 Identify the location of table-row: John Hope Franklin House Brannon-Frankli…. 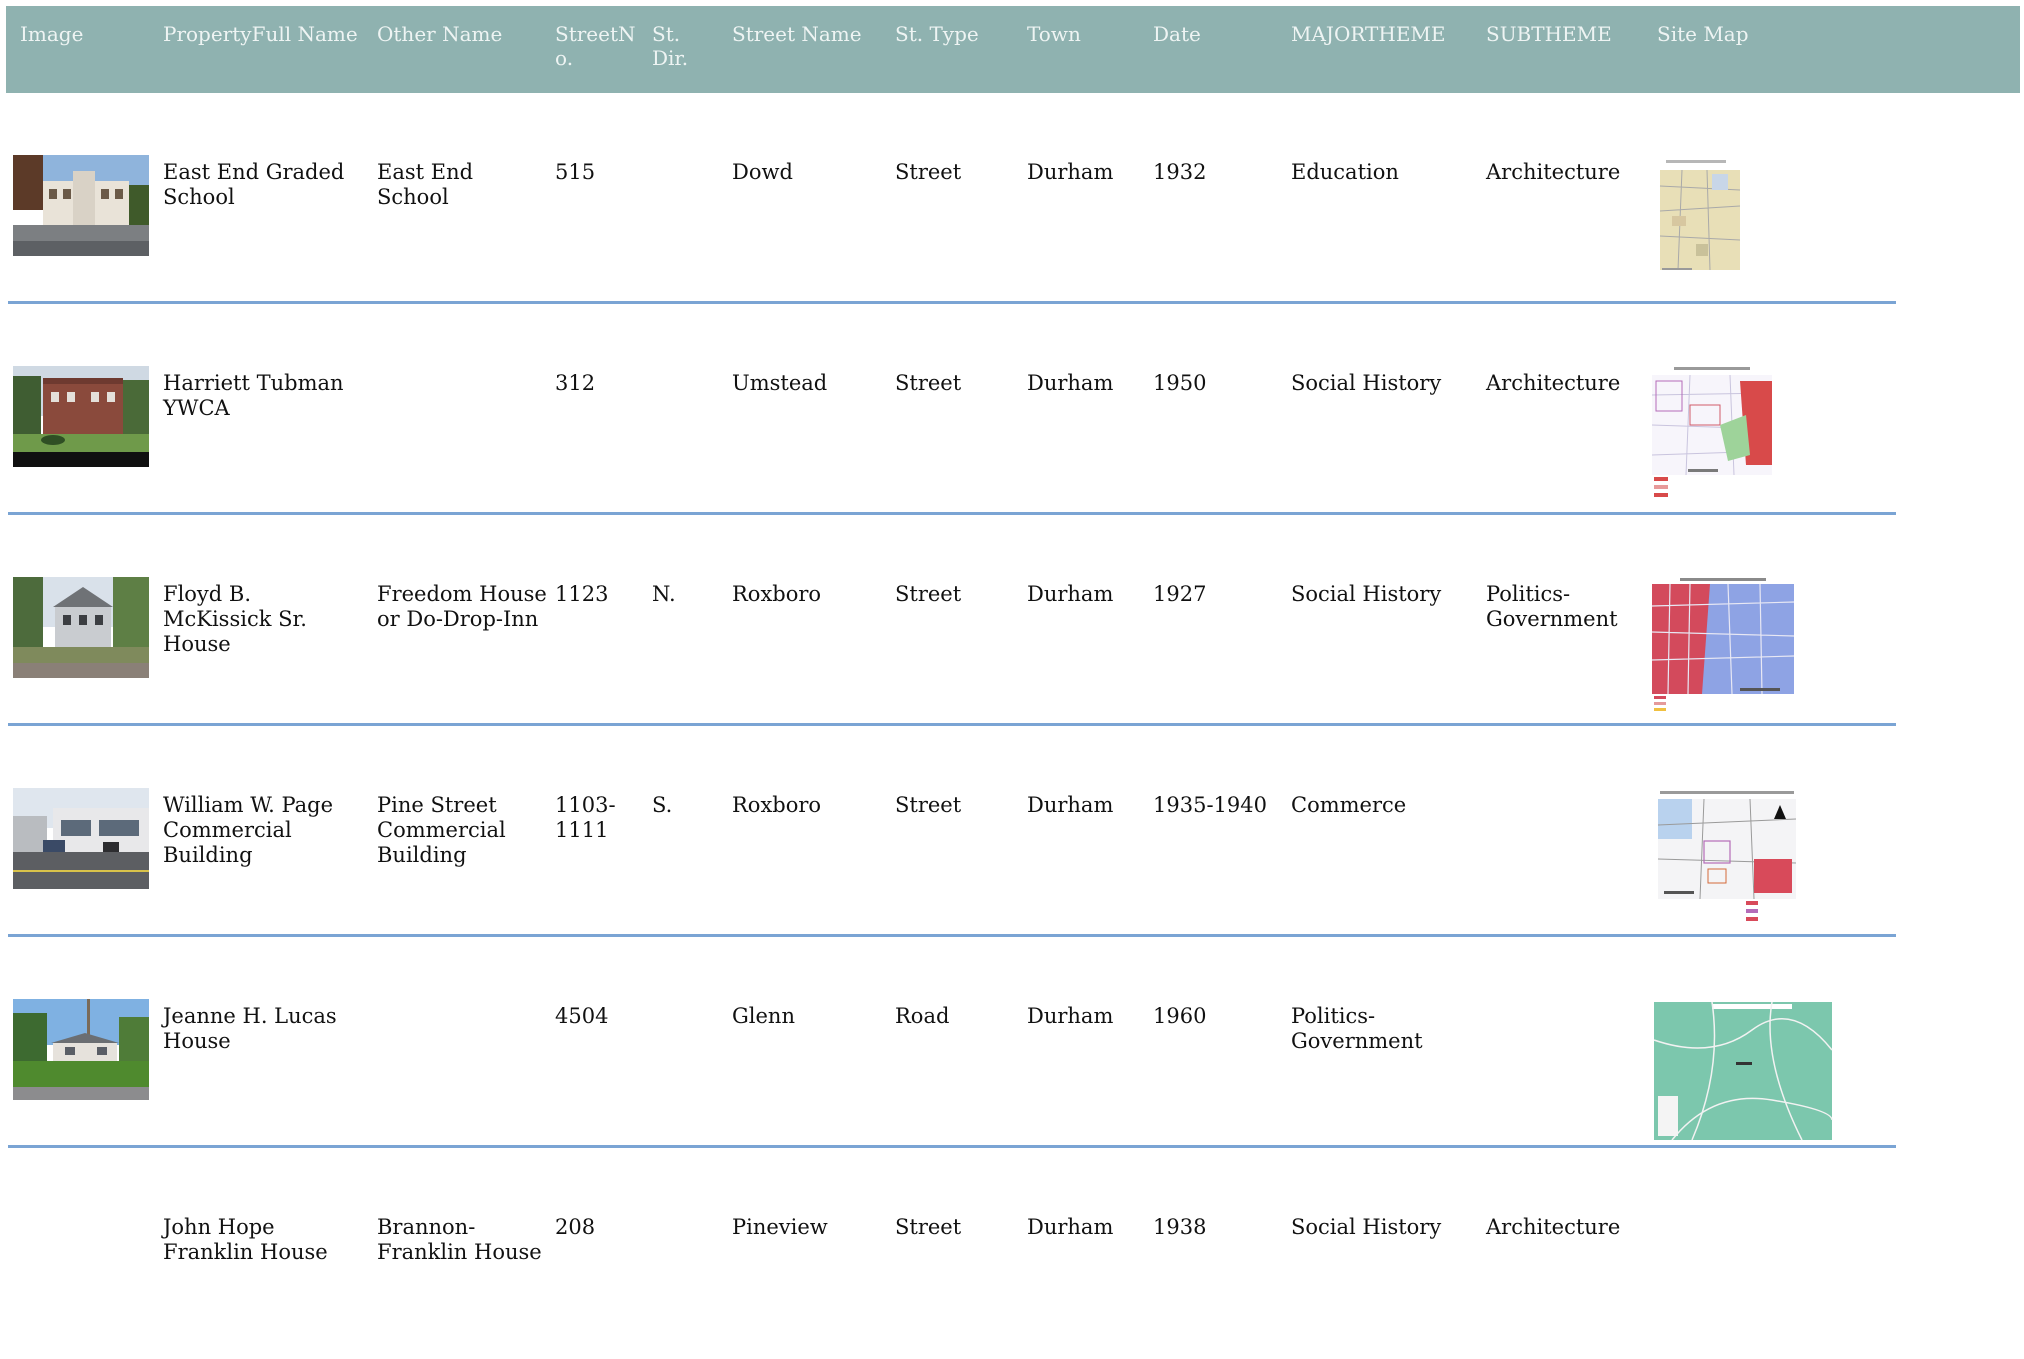
(952, 1254).